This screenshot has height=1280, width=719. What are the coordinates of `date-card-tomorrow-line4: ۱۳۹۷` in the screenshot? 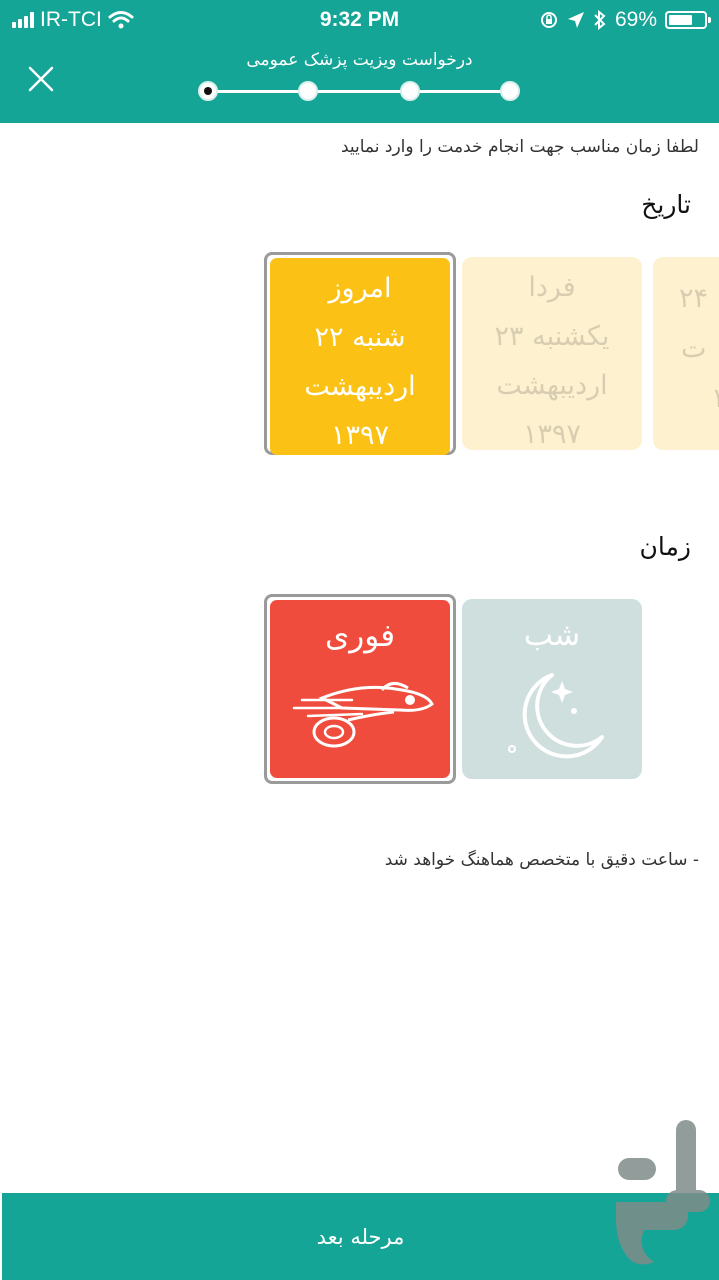 It's located at (551, 434).